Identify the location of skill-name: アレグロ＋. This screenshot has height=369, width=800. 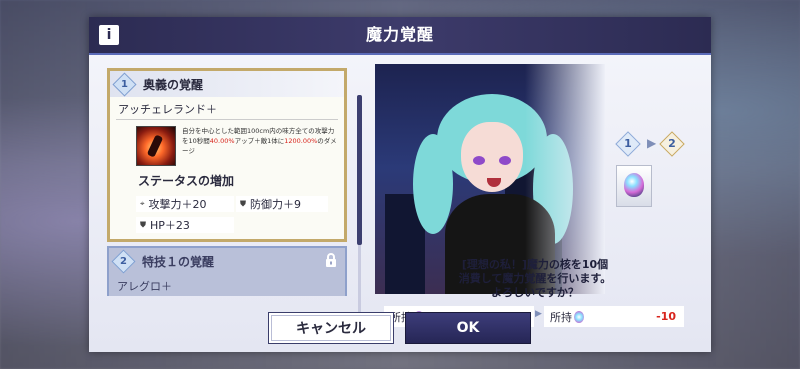
(227, 285).